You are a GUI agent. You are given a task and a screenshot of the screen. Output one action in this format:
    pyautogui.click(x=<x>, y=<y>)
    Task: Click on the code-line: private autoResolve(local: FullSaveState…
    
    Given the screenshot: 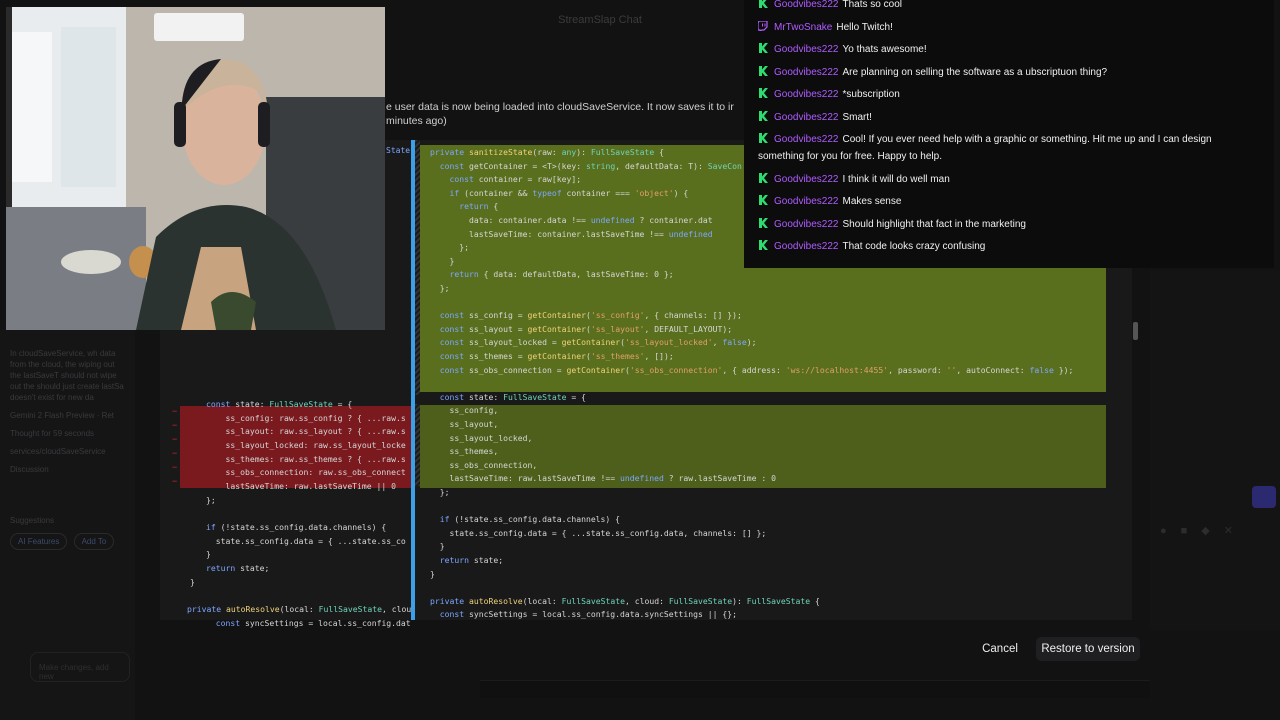 What is the action you would take?
    pyautogui.click(x=299, y=609)
    